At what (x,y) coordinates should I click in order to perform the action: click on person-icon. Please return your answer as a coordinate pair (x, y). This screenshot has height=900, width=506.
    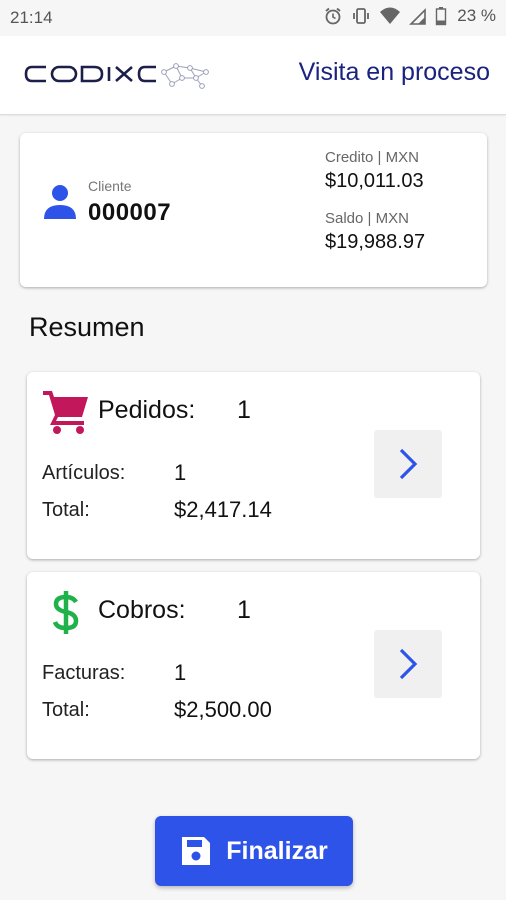
    Looking at the image, I should click on (60, 202).